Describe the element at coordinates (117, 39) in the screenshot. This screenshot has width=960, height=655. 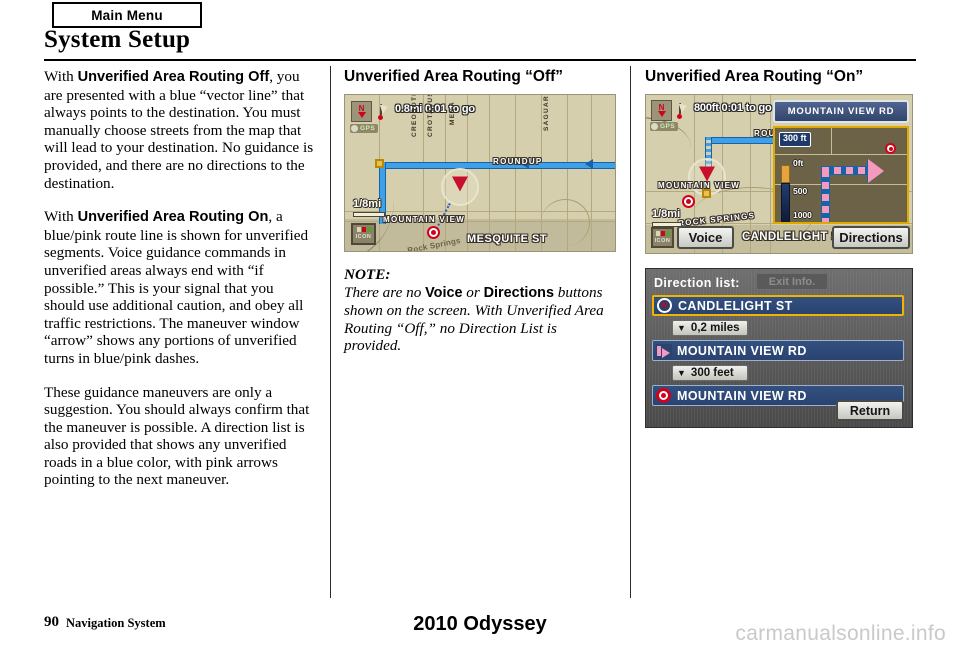
I see `page-title: System Setup` at that location.